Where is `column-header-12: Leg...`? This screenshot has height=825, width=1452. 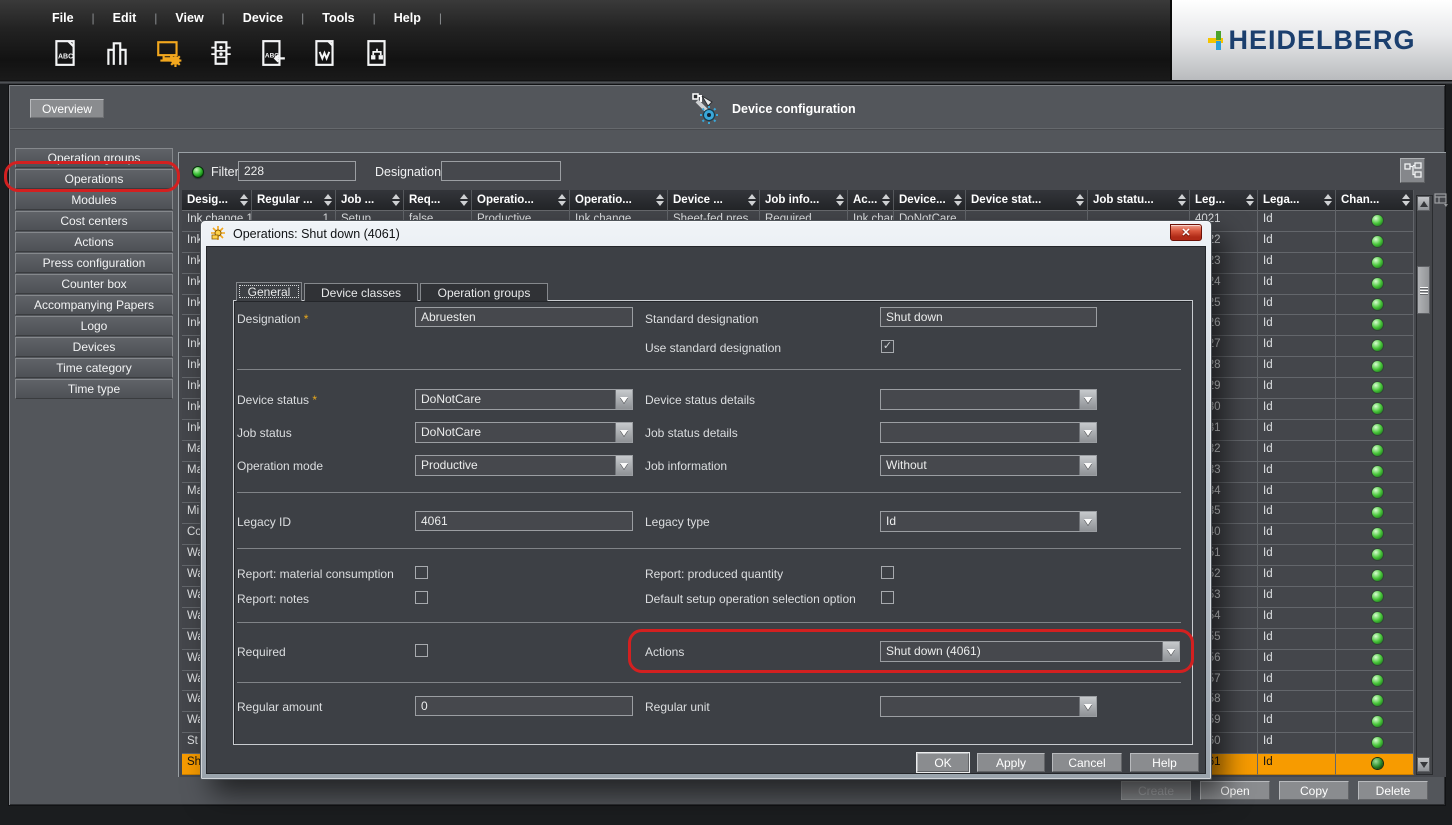
column-header-12: Leg... is located at coordinates (1224, 200).